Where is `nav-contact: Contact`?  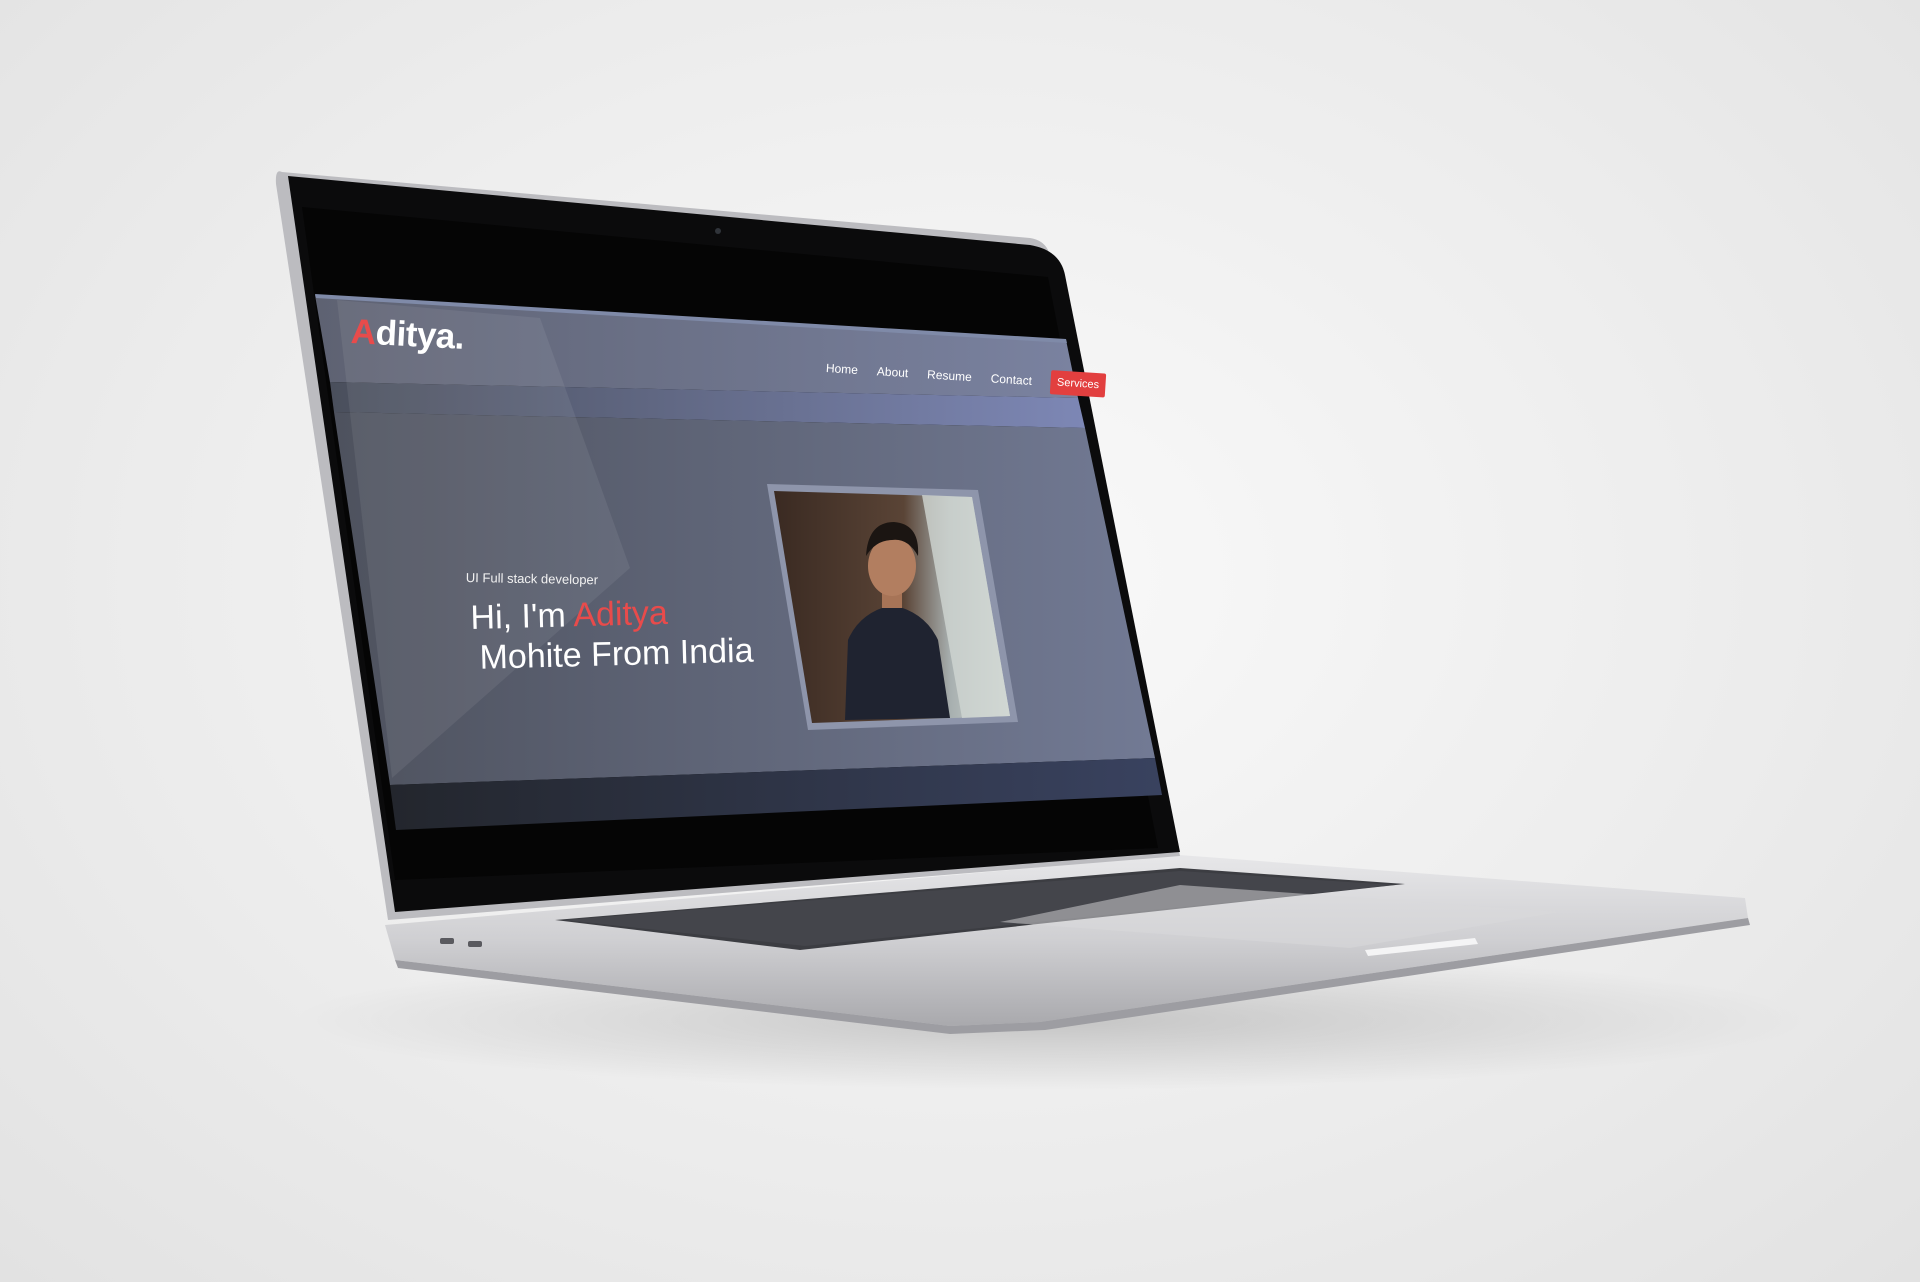
nav-contact: Contact is located at coordinates (1011, 379).